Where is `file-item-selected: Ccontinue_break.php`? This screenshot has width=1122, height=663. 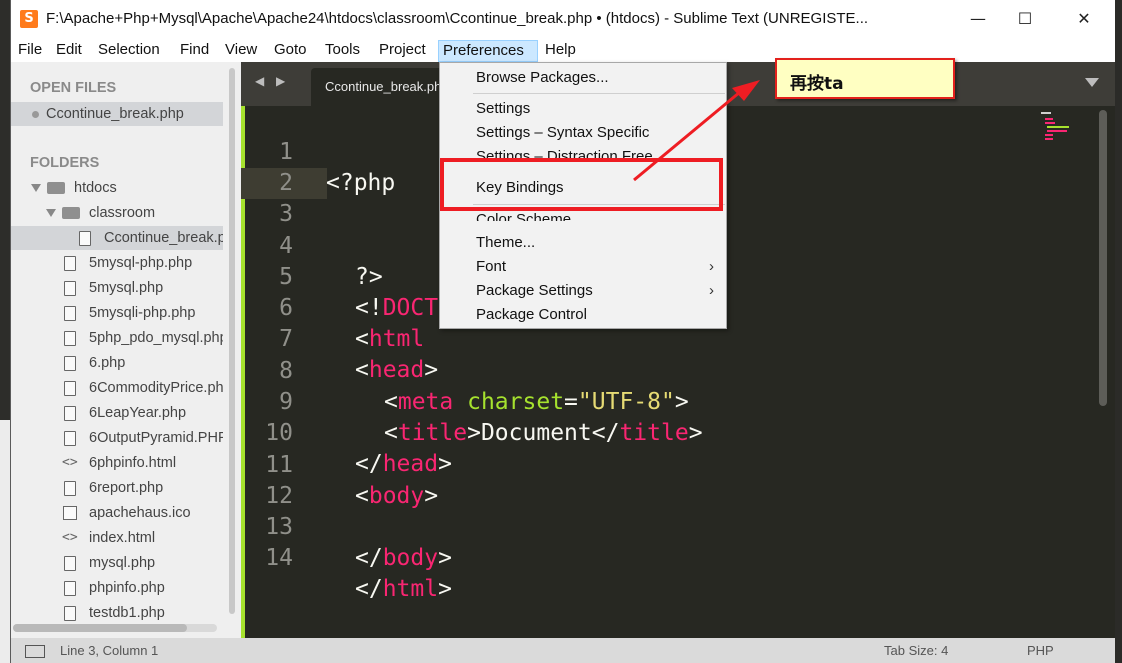 file-item-selected: Ccontinue_break.php is located at coordinates (117, 238).